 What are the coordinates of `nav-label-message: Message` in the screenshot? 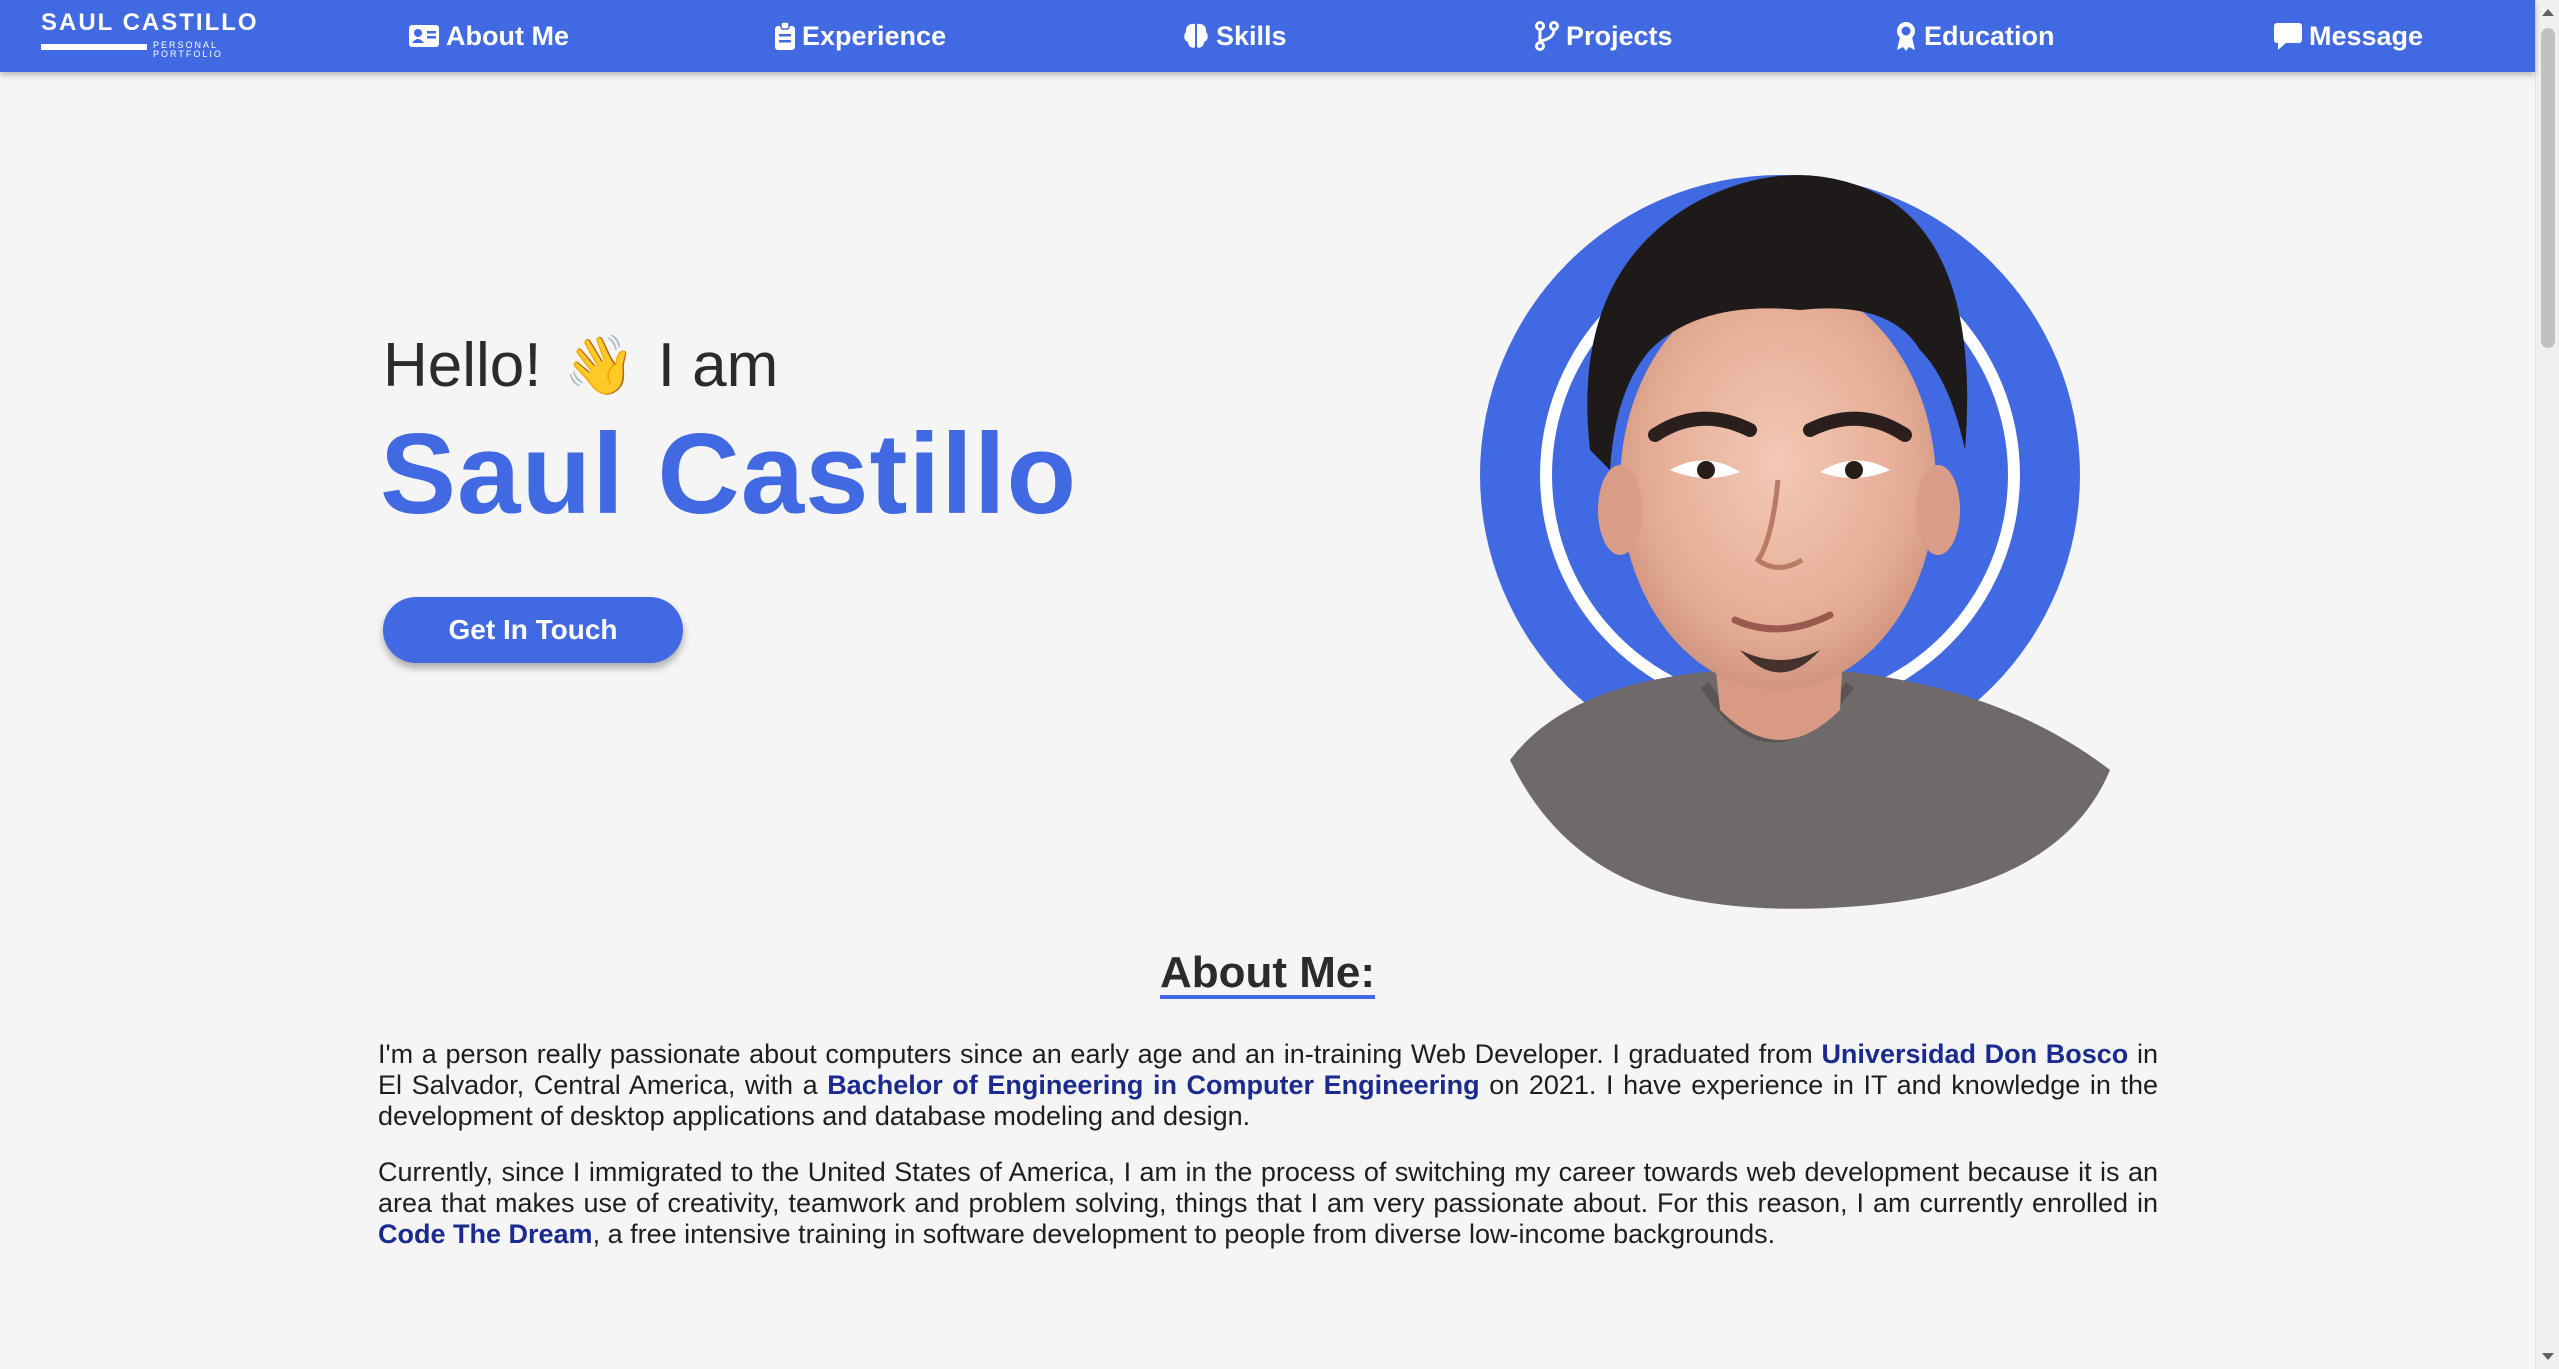 It's located at (2366, 35).